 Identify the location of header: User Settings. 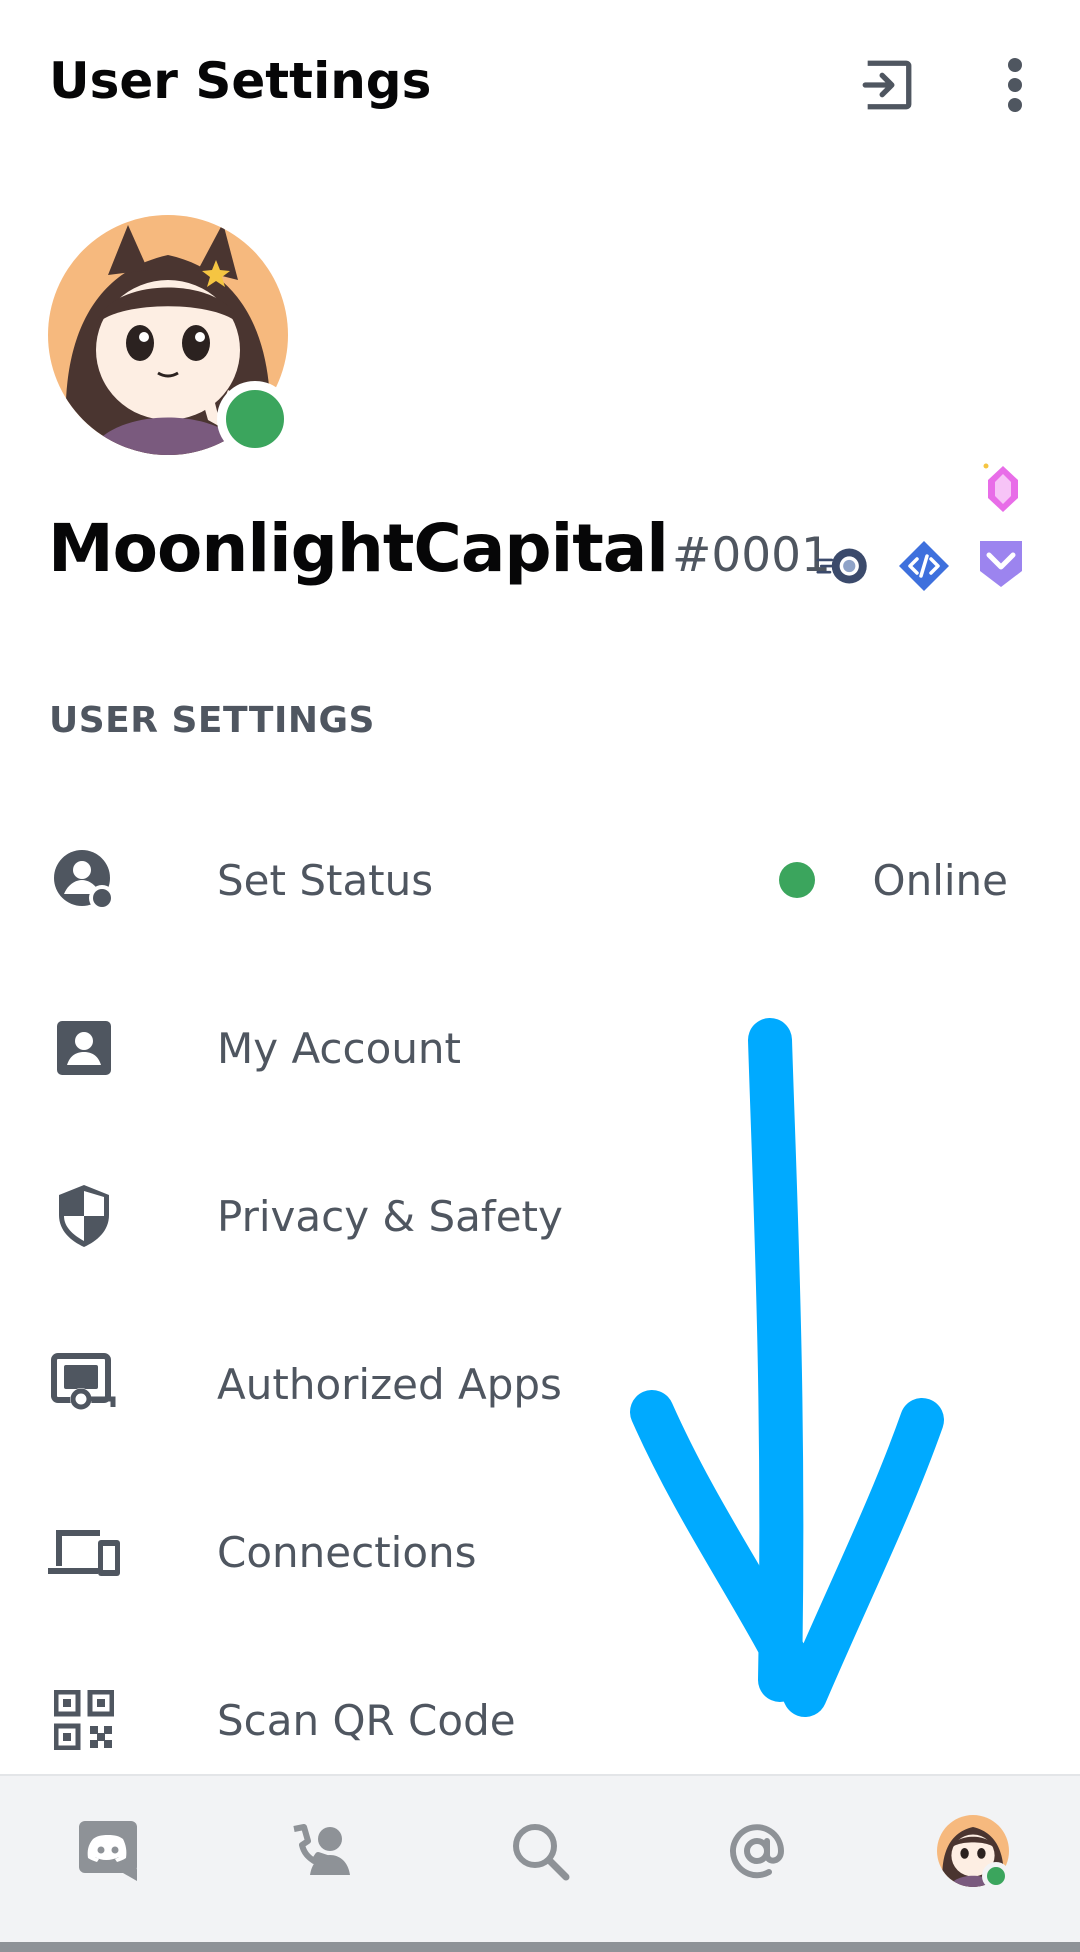
(540, 85).